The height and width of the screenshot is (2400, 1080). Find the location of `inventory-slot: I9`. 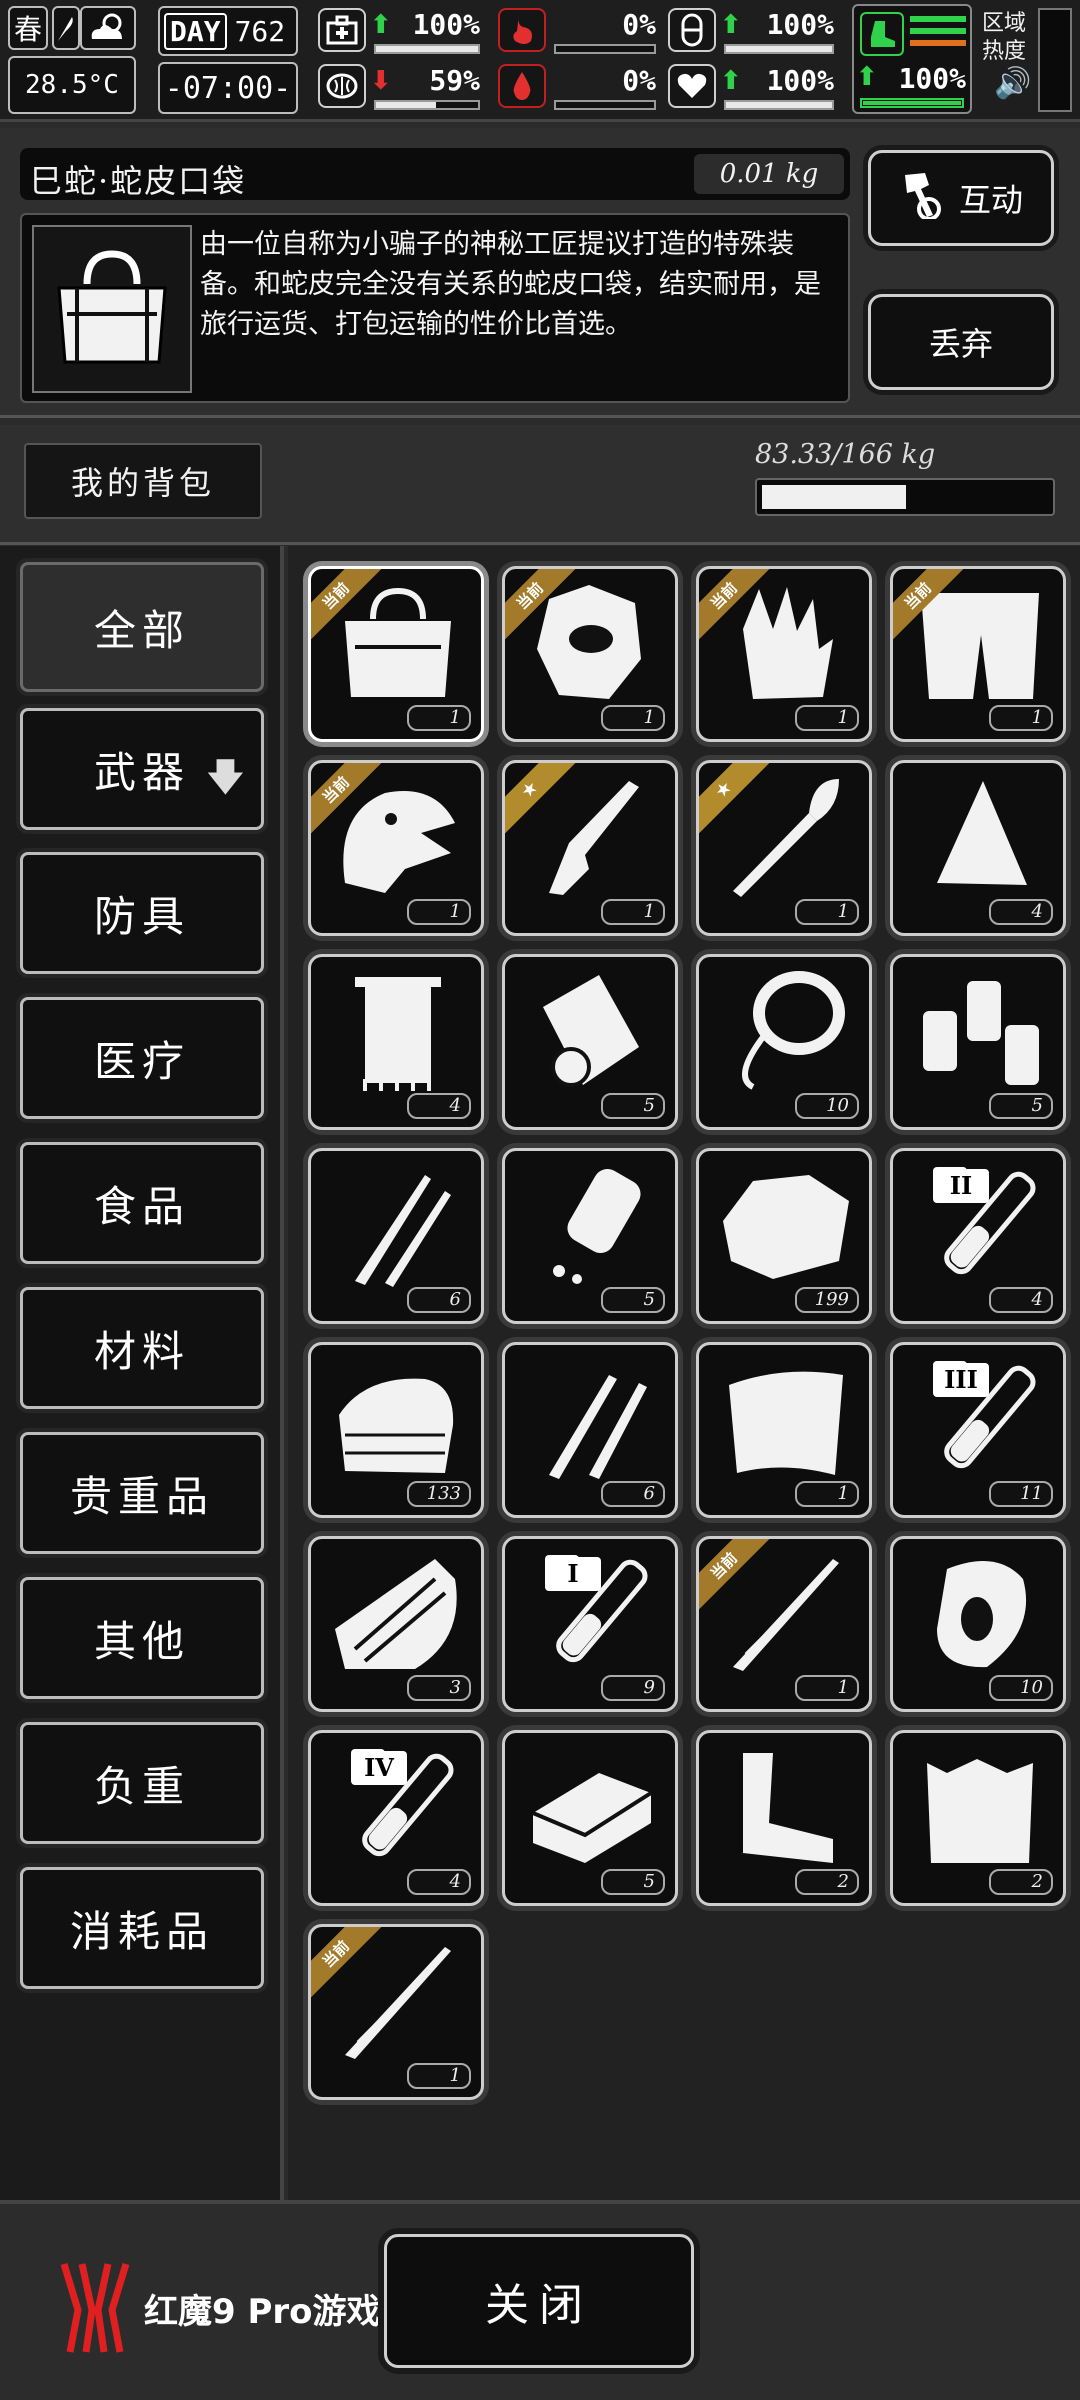

inventory-slot: I9 is located at coordinates (590, 1624).